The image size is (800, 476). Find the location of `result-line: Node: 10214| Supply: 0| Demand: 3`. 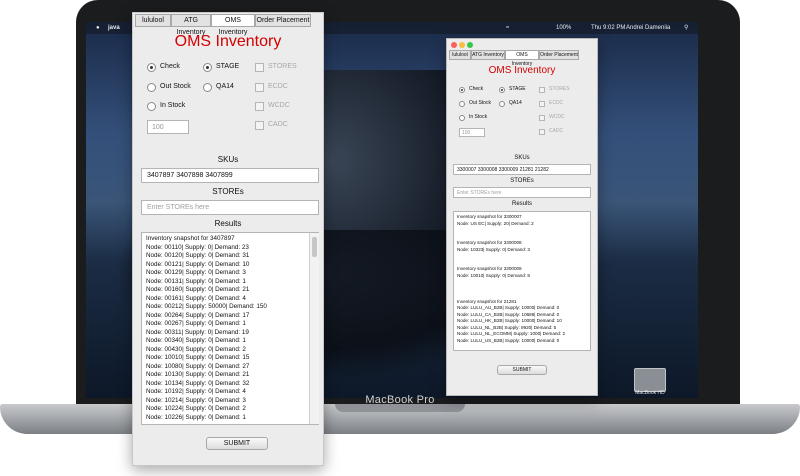

result-line: Node: 10214| Supply: 0| Demand: 3 is located at coordinates (196, 400).